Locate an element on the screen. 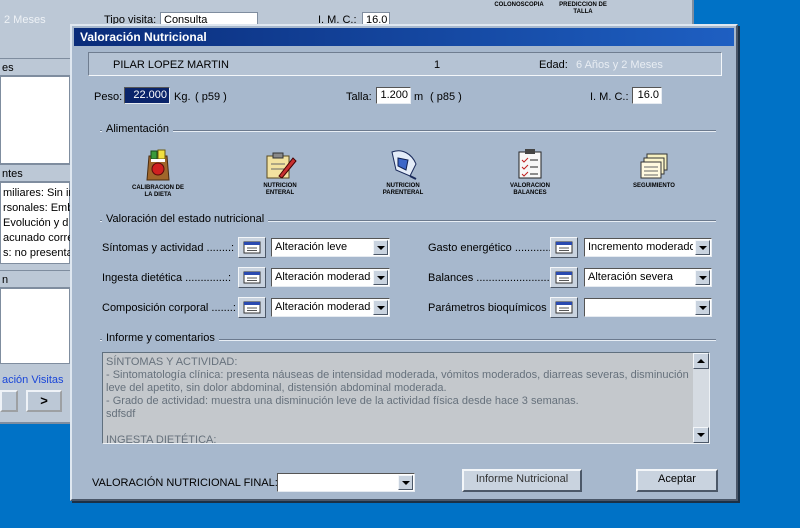 This screenshot has height=528, width=800. calibracion-dieta-tool: CALIBRACION DE LA DIETA is located at coordinates (158, 174).